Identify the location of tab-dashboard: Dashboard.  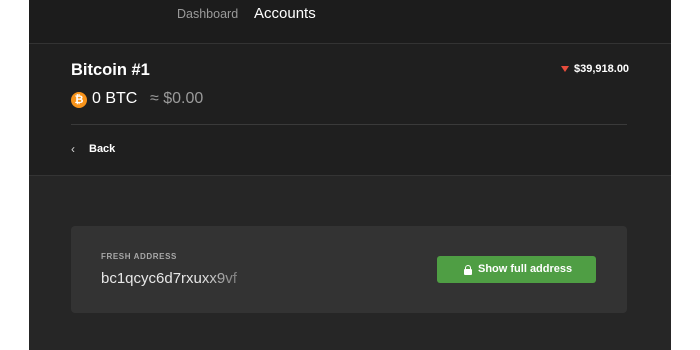
(207, 14).